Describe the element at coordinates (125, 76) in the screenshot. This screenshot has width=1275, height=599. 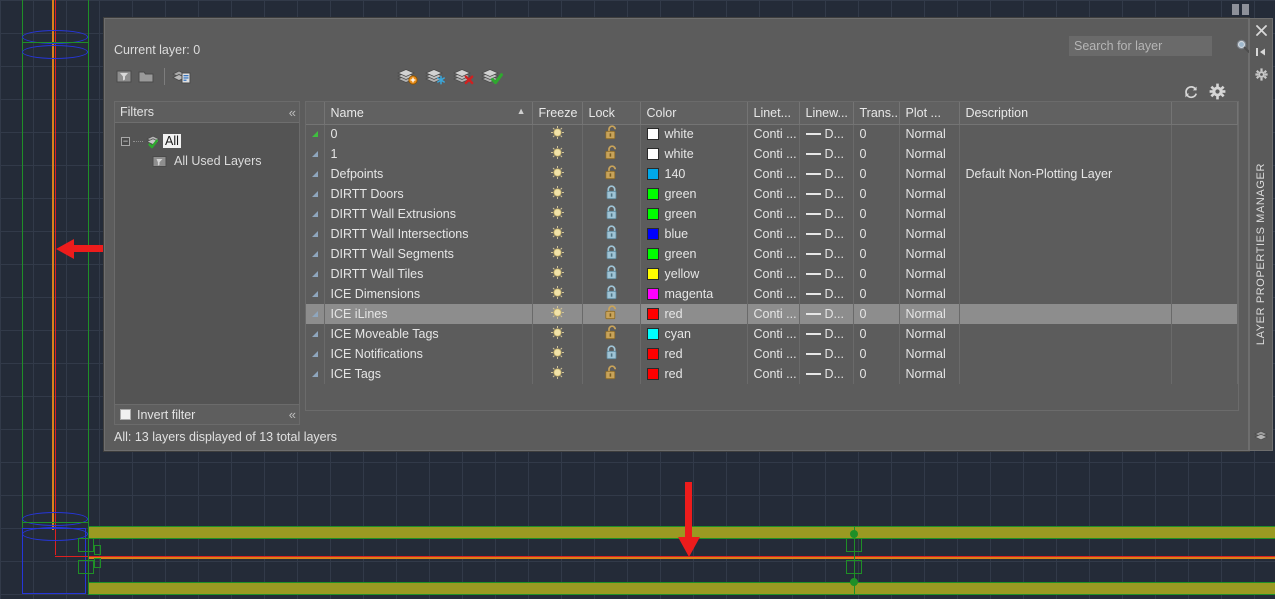
I see `new-property-filter-button` at that location.